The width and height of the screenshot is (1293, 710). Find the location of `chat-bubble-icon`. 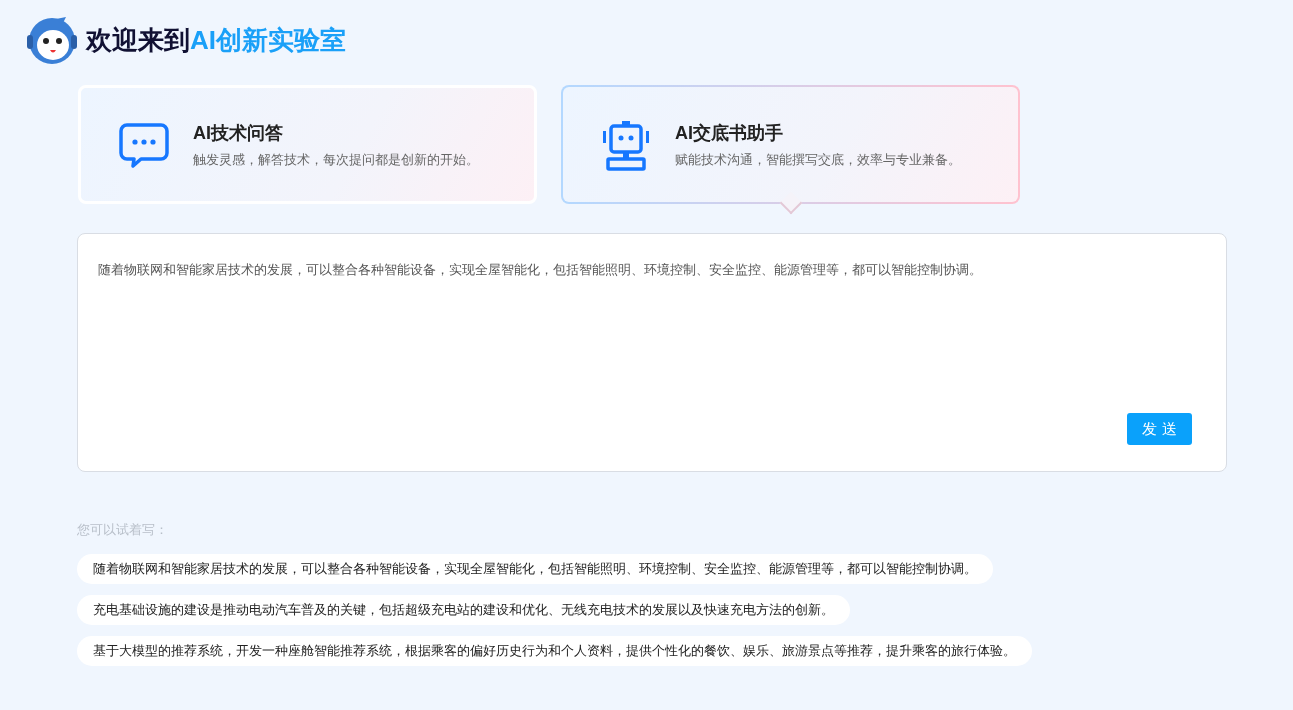

chat-bubble-icon is located at coordinates (144, 144).